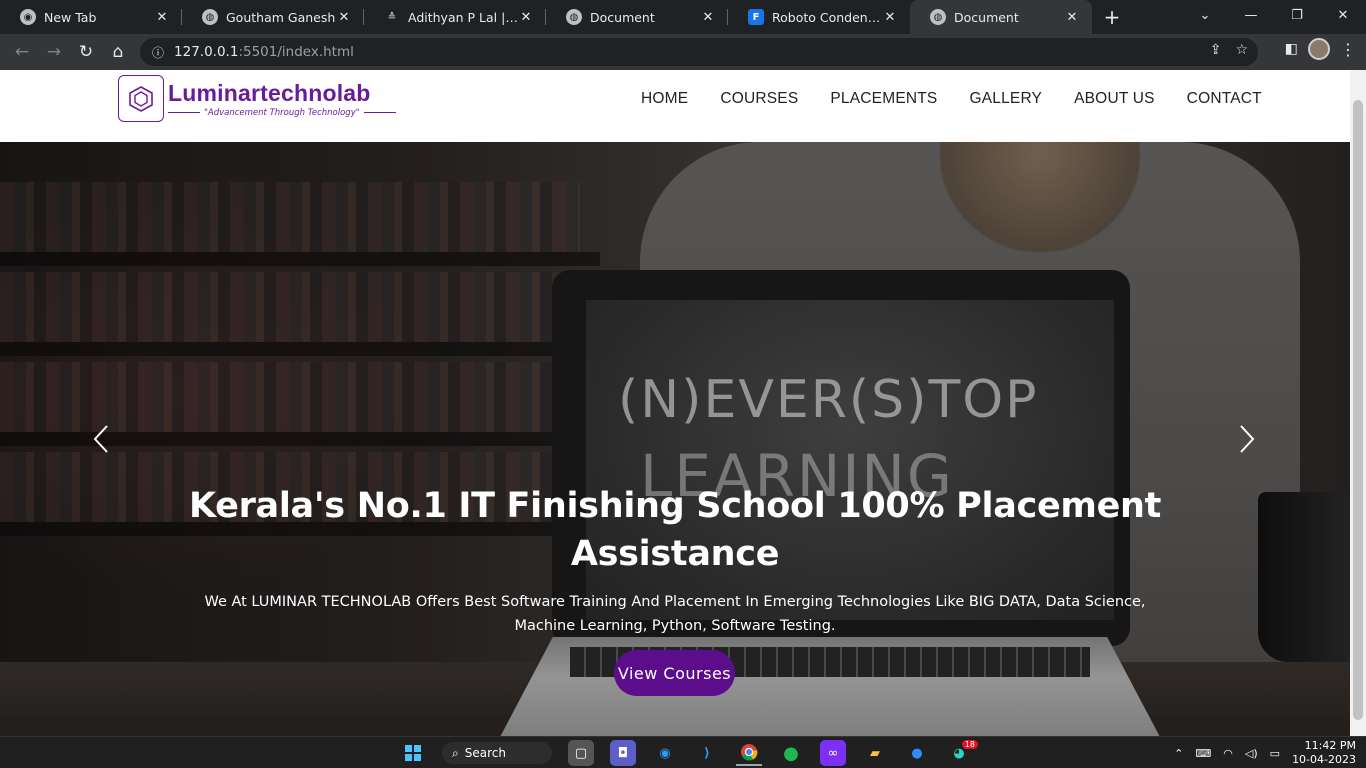 Image resolution: width=1366 pixels, height=768 pixels. Describe the element at coordinates (282, 113) in the screenshot. I see `logo-tagline: "Advancement Through Technology"` at that location.